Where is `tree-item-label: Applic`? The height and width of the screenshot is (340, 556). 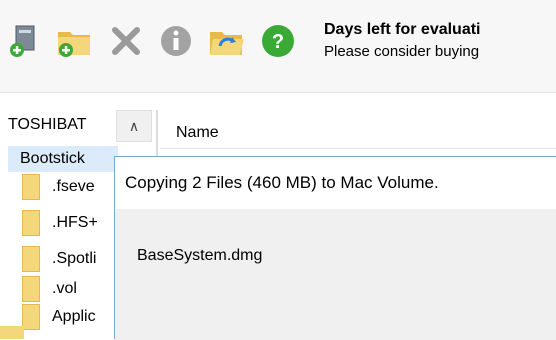
tree-item-label: Applic is located at coordinates (74, 316).